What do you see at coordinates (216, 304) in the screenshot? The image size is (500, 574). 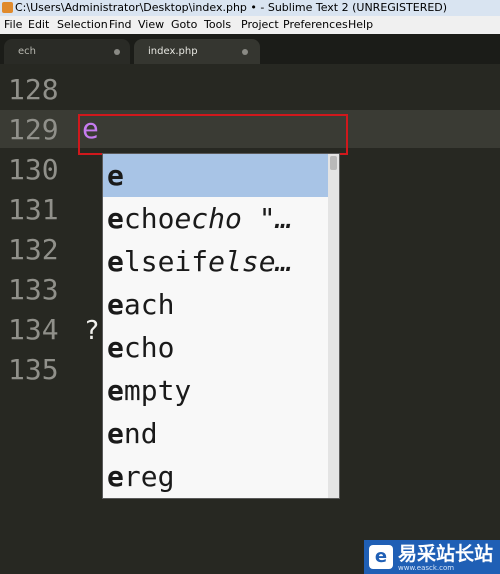 I see `autocomplete-item: each` at bounding box center [216, 304].